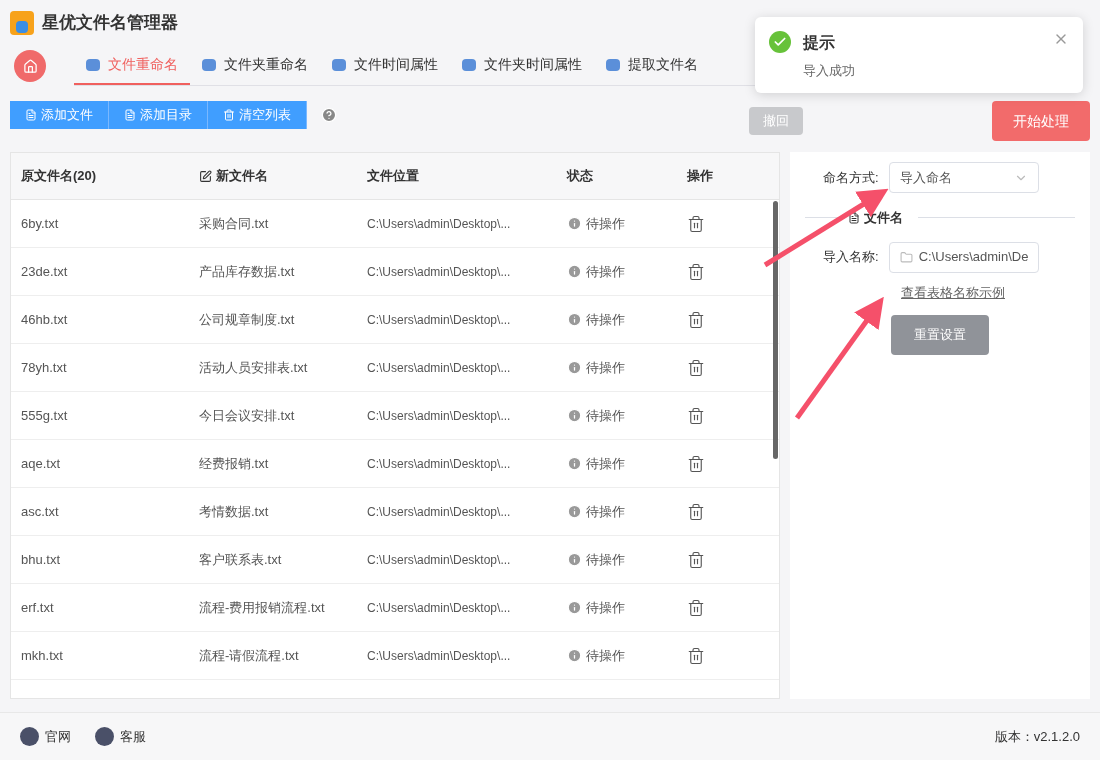  I want to click on app-title: 星优文件名管理器, so click(110, 23).